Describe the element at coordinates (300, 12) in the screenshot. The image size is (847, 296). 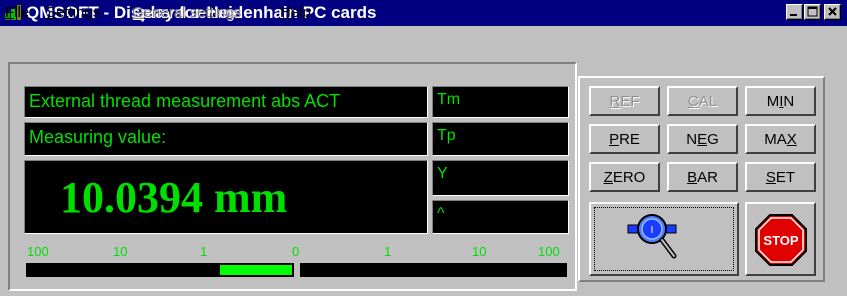
I see `menu-help-label: elp` at that location.